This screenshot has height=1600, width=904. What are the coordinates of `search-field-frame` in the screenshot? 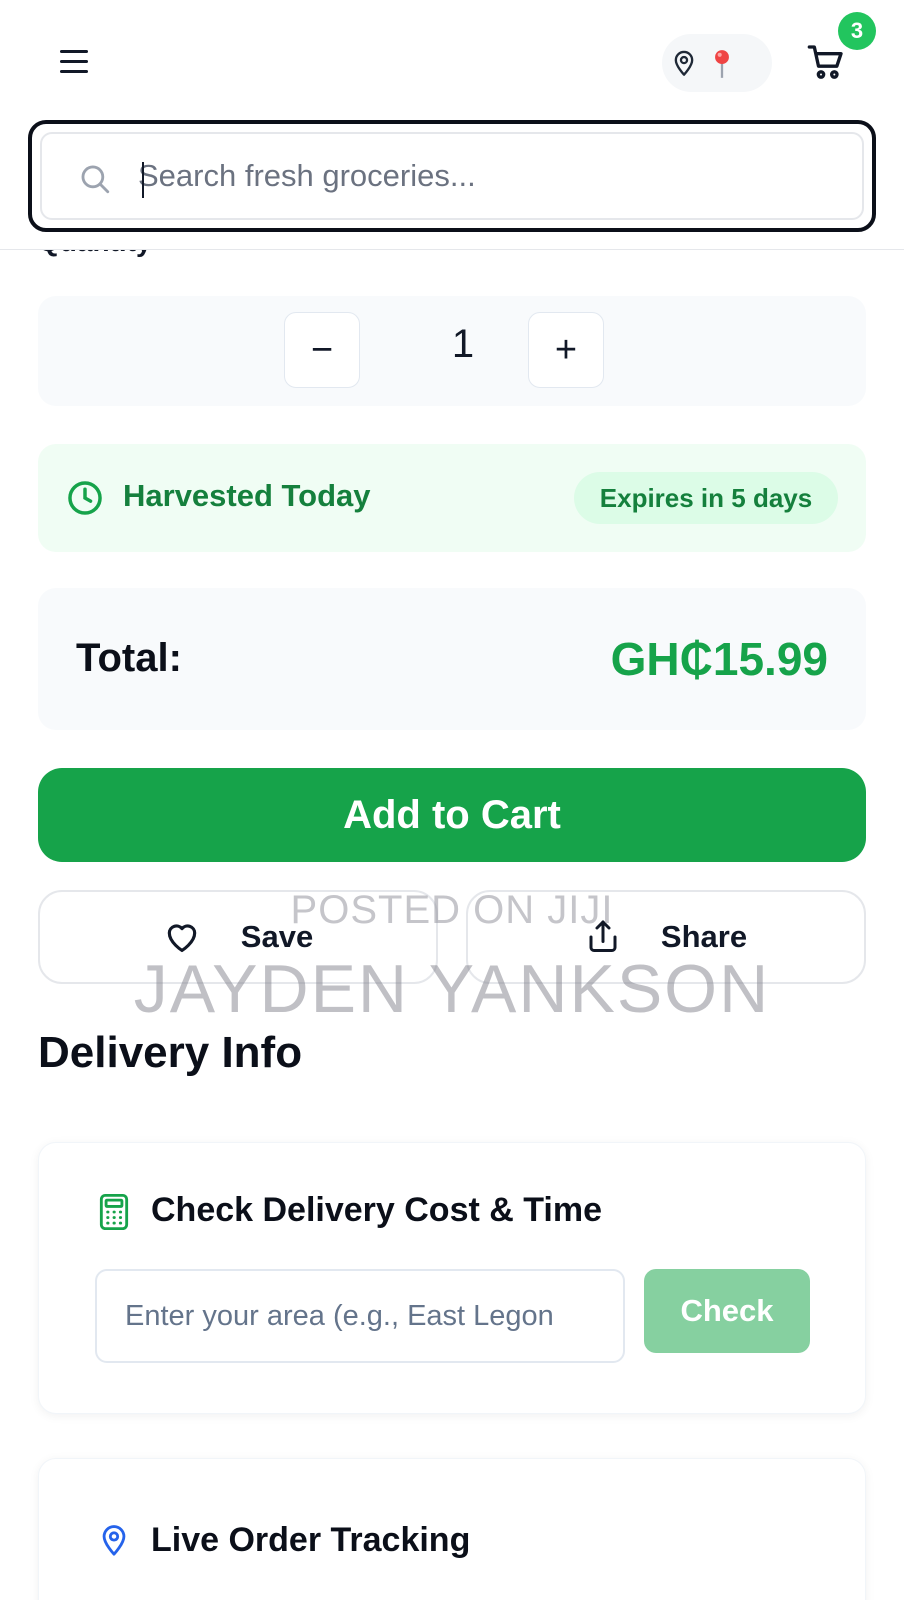 It's located at (452, 176).